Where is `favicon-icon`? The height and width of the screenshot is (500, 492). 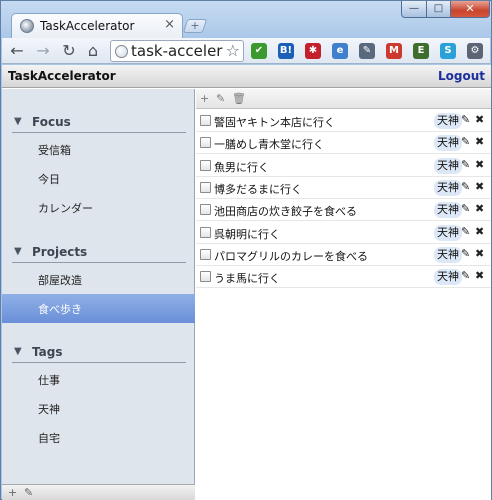
favicon-icon is located at coordinates (27, 26).